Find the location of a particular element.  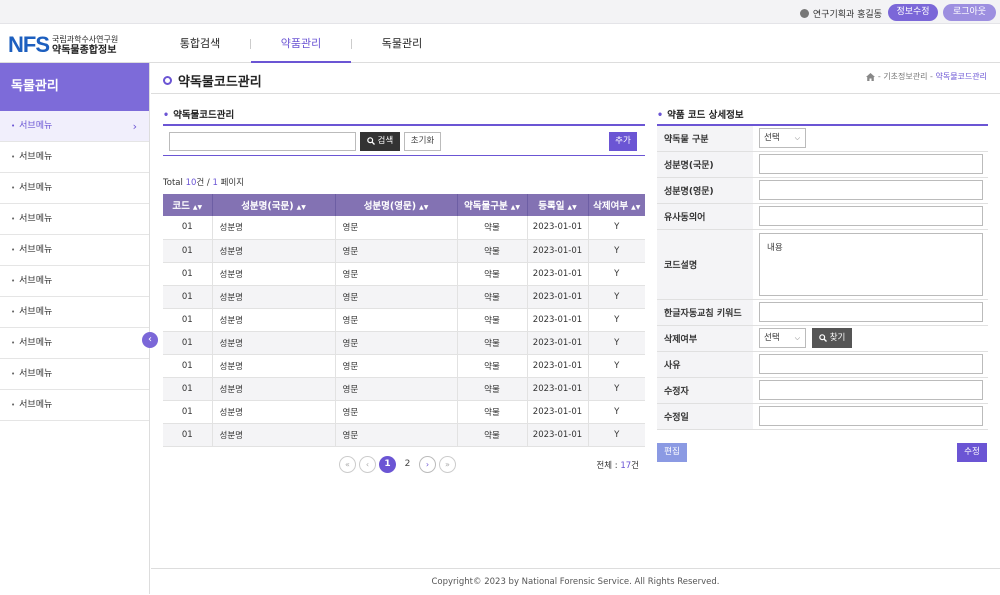

col-header-kor: 성분명(국문) ▲▼ is located at coordinates (274, 205).